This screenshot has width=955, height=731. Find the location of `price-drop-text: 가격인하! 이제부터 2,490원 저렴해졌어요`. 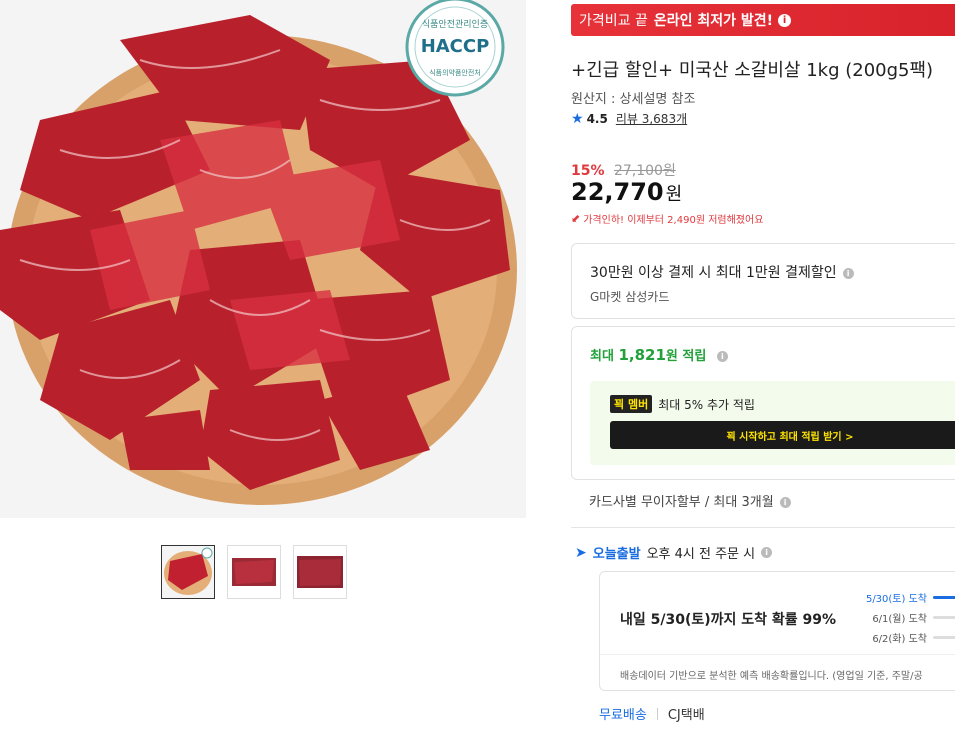

price-drop-text: 가격인하! 이제부터 2,490원 저렴해졌어요 is located at coordinates (673, 220).